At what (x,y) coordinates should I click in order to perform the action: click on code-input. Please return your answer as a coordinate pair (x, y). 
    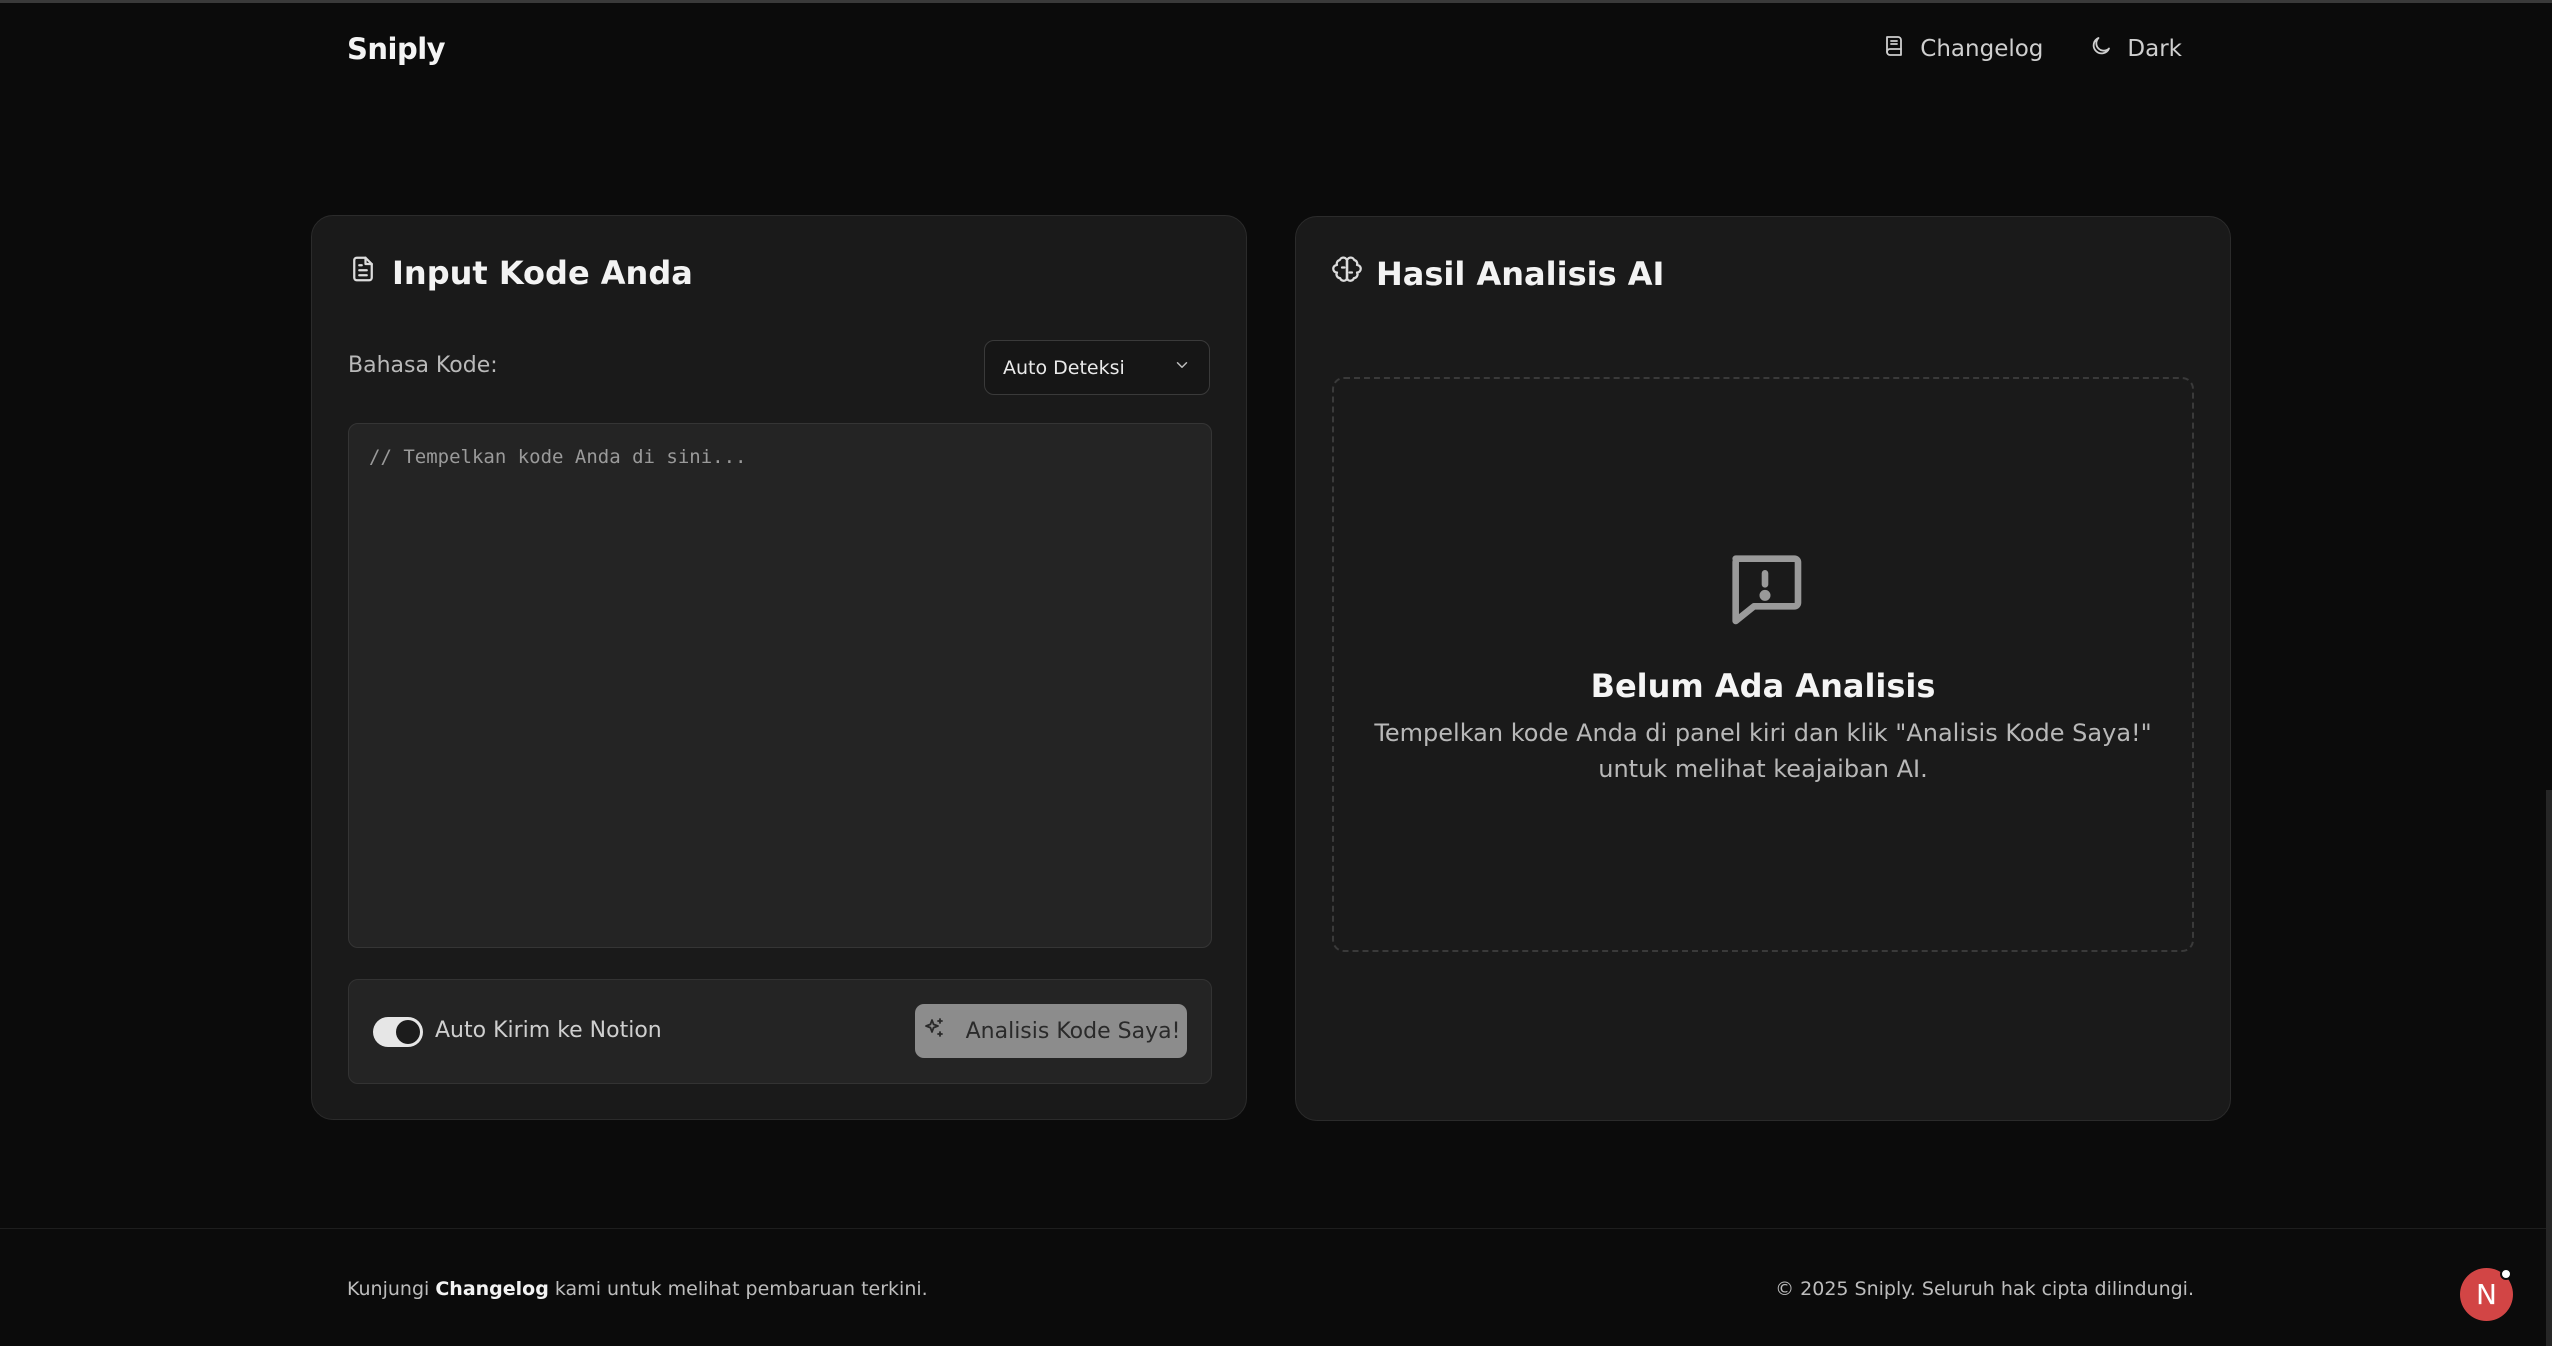
    Looking at the image, I should click on (780, 685).